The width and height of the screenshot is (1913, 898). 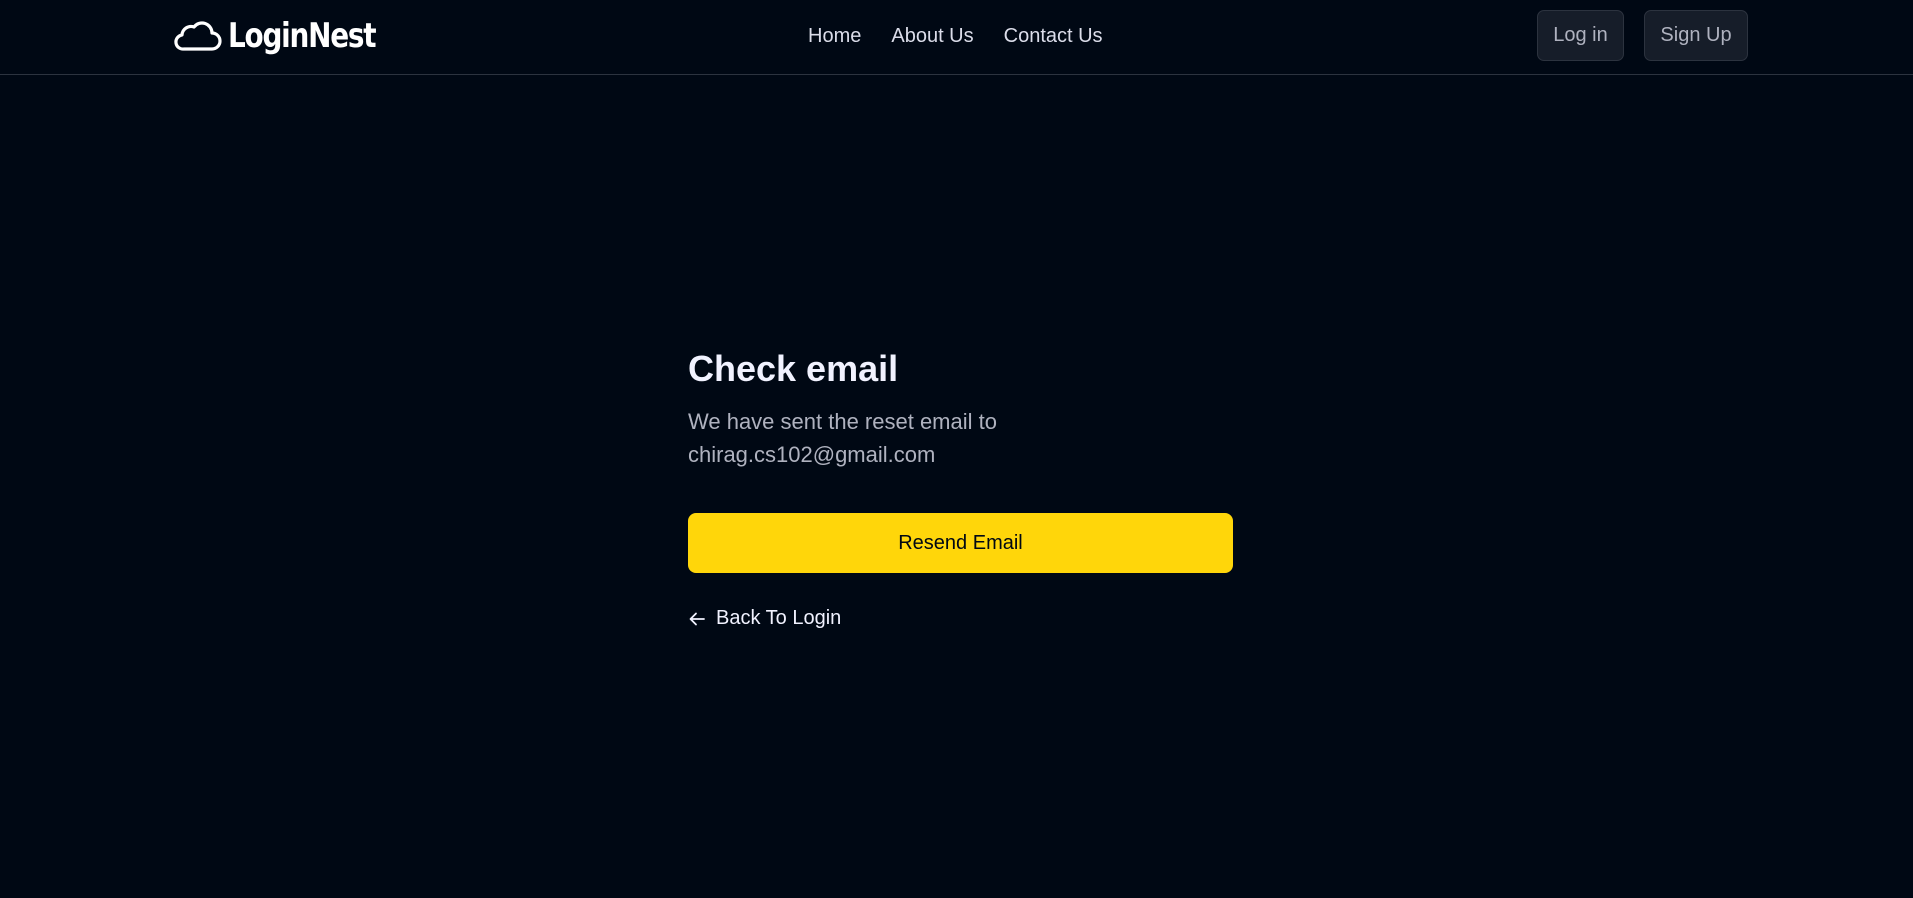 What do you see at coordinates (1642, 35) in the screenshot?
I see `auth-buttons: Log in Sign Up` at bounding box center [1642, 35].